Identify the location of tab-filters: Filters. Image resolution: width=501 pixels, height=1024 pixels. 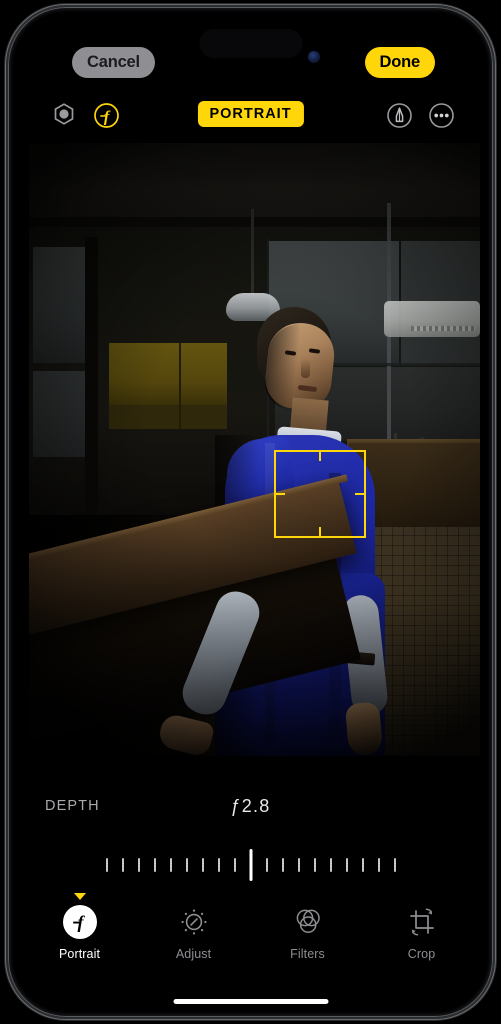
(308, 932).